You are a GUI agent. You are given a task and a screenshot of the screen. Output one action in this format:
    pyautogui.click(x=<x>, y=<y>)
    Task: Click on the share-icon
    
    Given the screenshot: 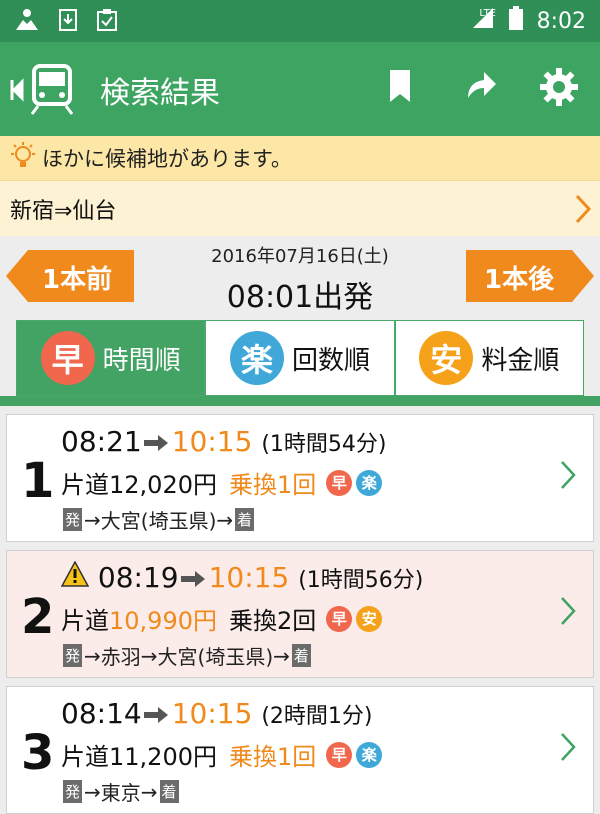 What is the action you would take?
    pyautogui.click(x=481, y=87)
    